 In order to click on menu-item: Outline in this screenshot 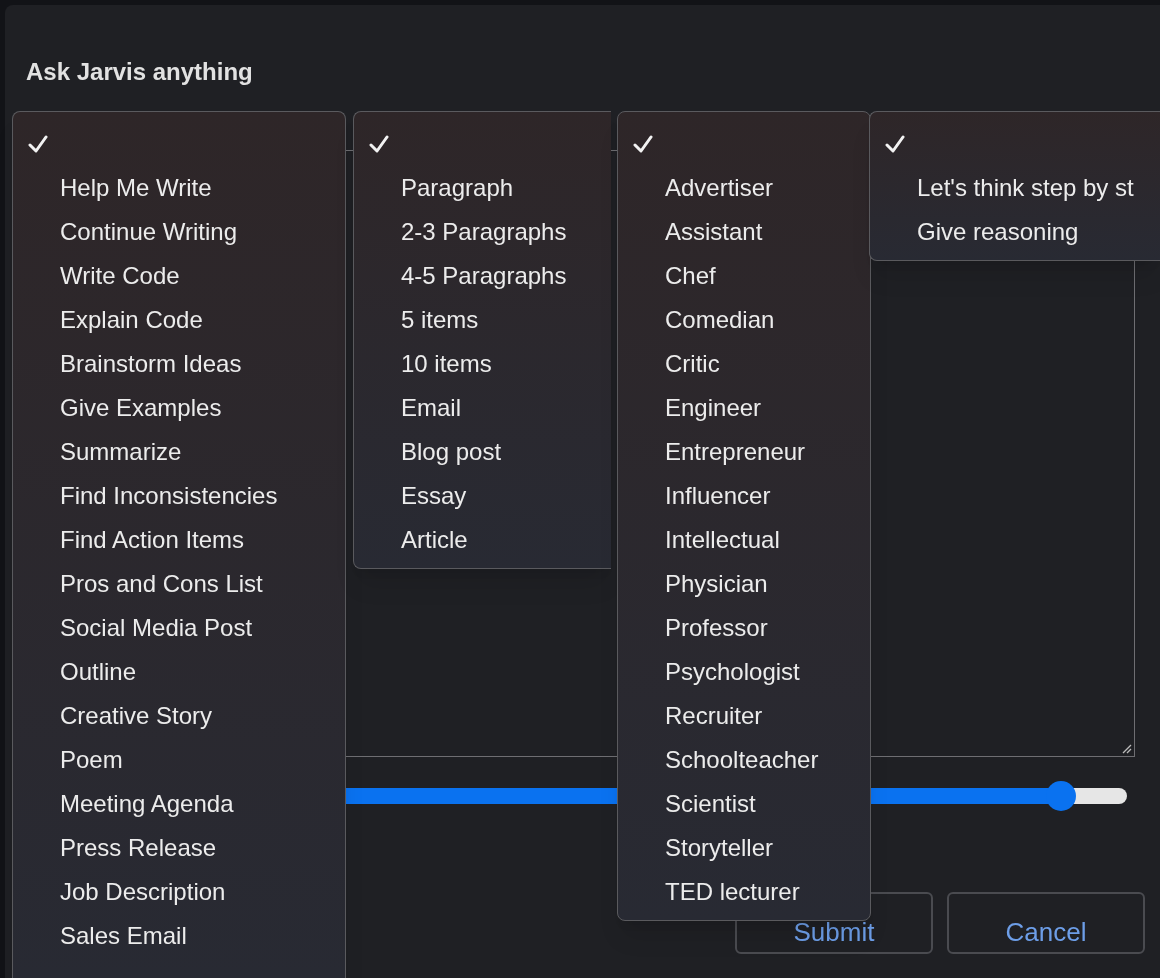, I will do `click(79, 672)`.